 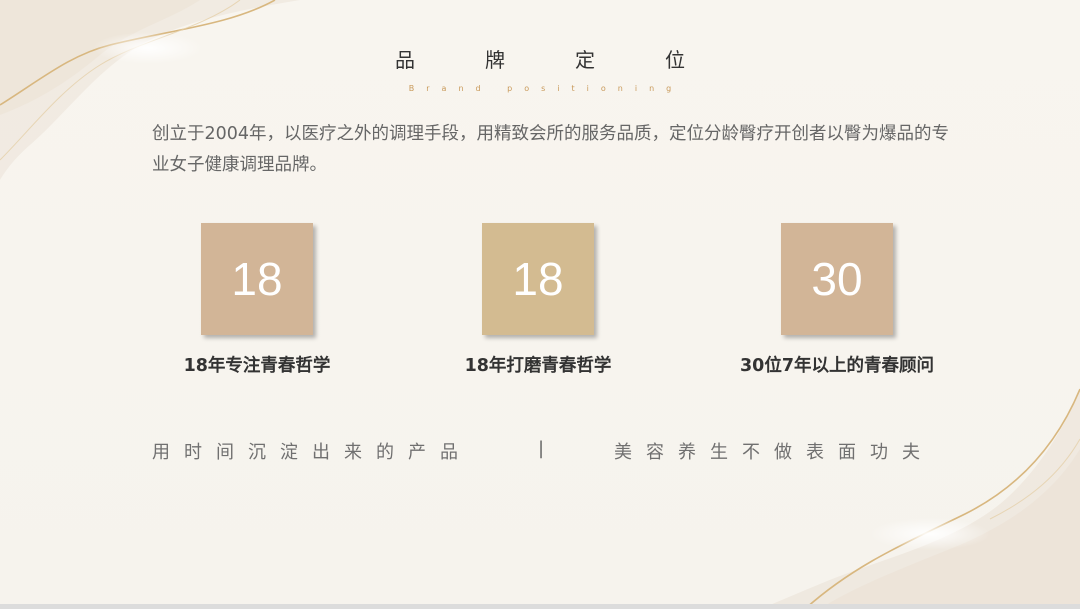 I want to click on page-title: 品牌定位, so click(x=575, y=60).